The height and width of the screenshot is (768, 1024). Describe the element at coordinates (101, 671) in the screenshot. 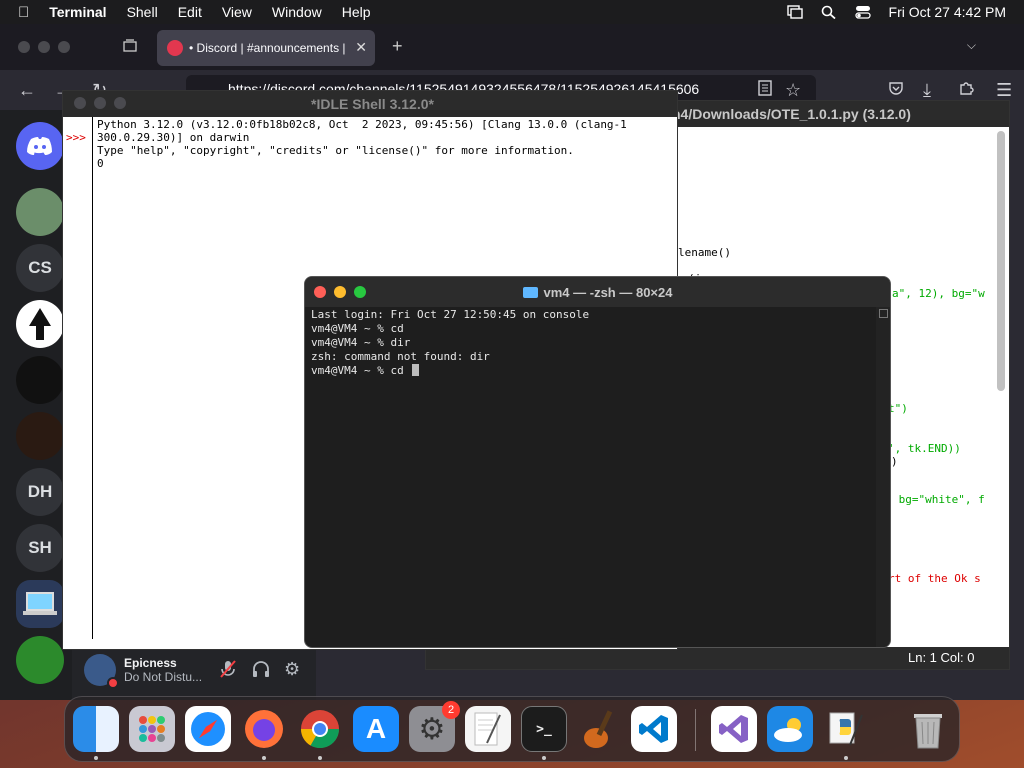

I see `avatar` at that location.